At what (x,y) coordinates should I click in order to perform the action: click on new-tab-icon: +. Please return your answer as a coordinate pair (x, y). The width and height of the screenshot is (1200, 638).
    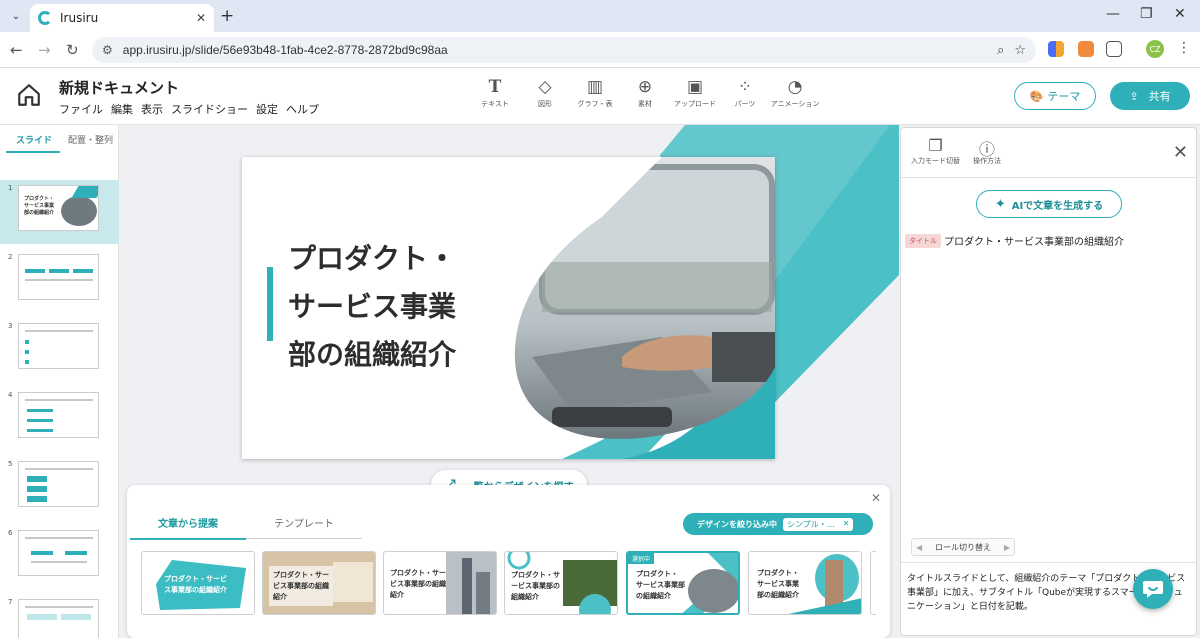
    Looking at the image, I should click on (227, 16).